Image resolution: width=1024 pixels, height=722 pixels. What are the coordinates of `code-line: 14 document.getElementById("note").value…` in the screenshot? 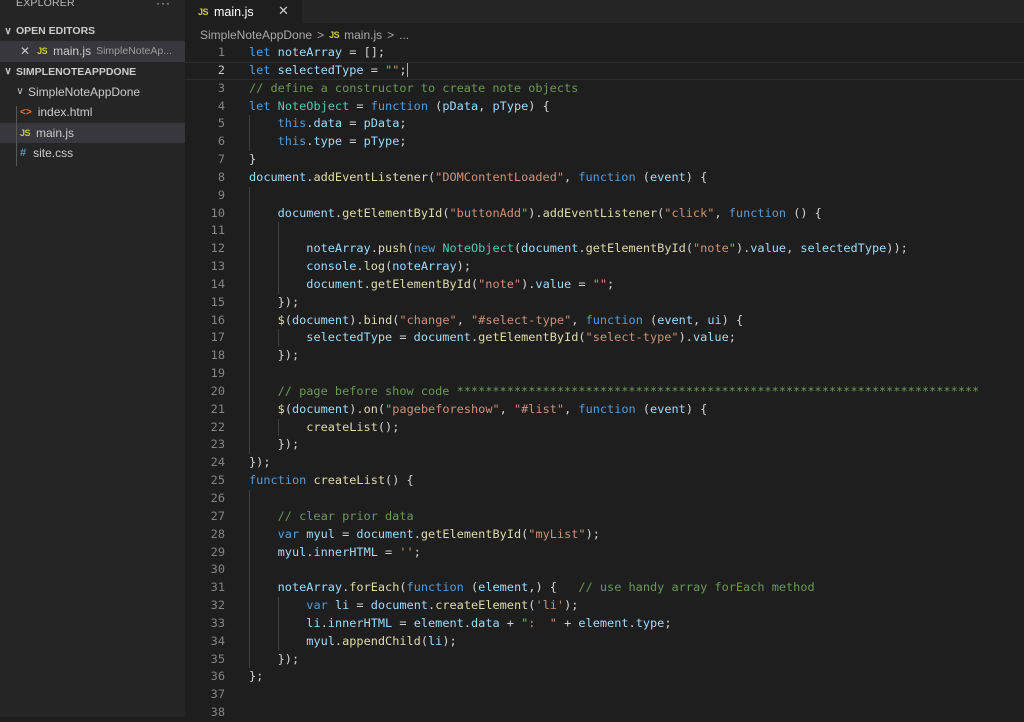 It's located at (604, 285).